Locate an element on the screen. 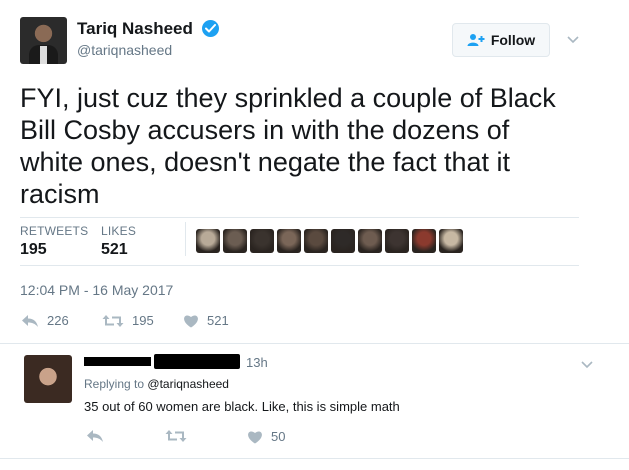 The width and height of the screenshot is (629, 470). follow-person-icon is located at coordinates (476, 40).